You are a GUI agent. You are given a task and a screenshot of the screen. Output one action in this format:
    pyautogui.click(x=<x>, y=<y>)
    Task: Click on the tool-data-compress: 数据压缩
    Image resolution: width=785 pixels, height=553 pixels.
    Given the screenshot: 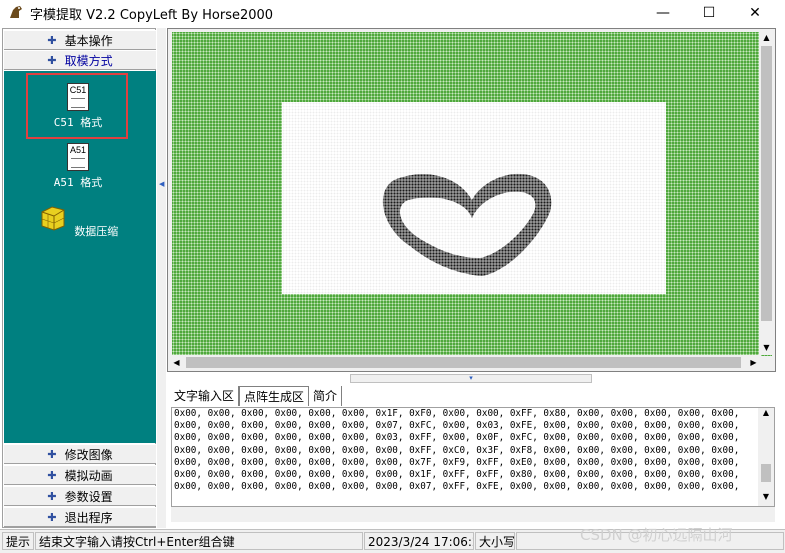 What is the action you would take?
    pyautogui.click(x=78, y=221)
    